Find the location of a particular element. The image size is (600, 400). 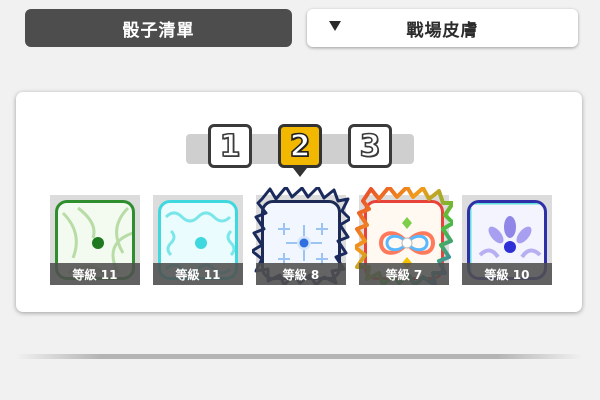

page-button-3-label: 3 is located at coordinates (370, 146).